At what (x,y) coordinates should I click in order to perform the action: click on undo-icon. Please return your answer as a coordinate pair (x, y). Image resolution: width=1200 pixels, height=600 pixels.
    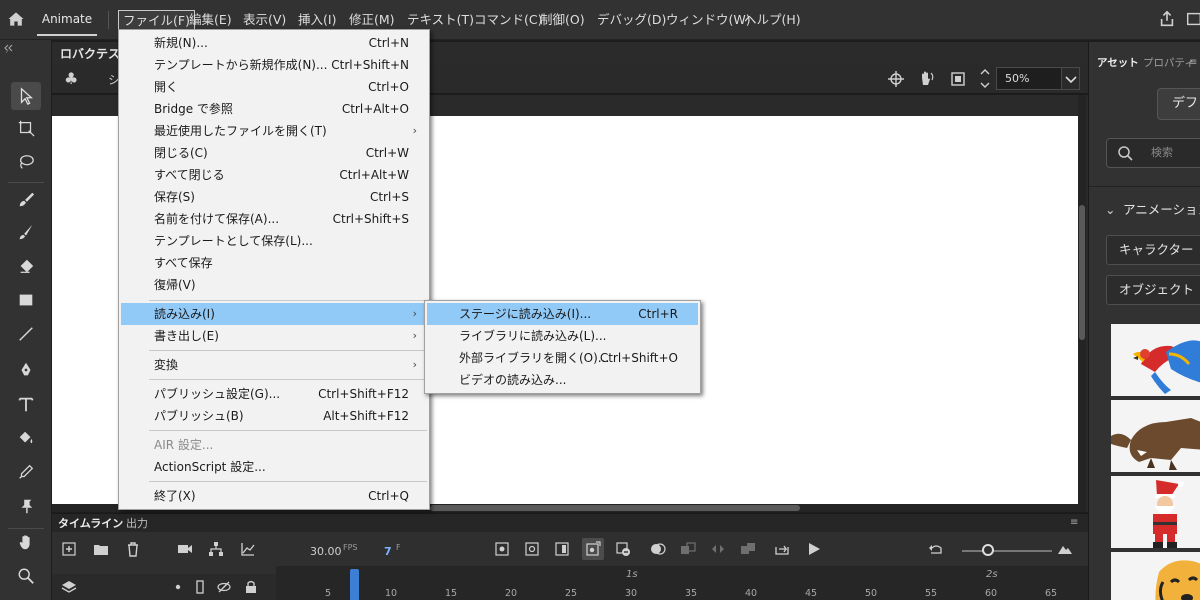
    Looking at the image, I should click on (936, 549).